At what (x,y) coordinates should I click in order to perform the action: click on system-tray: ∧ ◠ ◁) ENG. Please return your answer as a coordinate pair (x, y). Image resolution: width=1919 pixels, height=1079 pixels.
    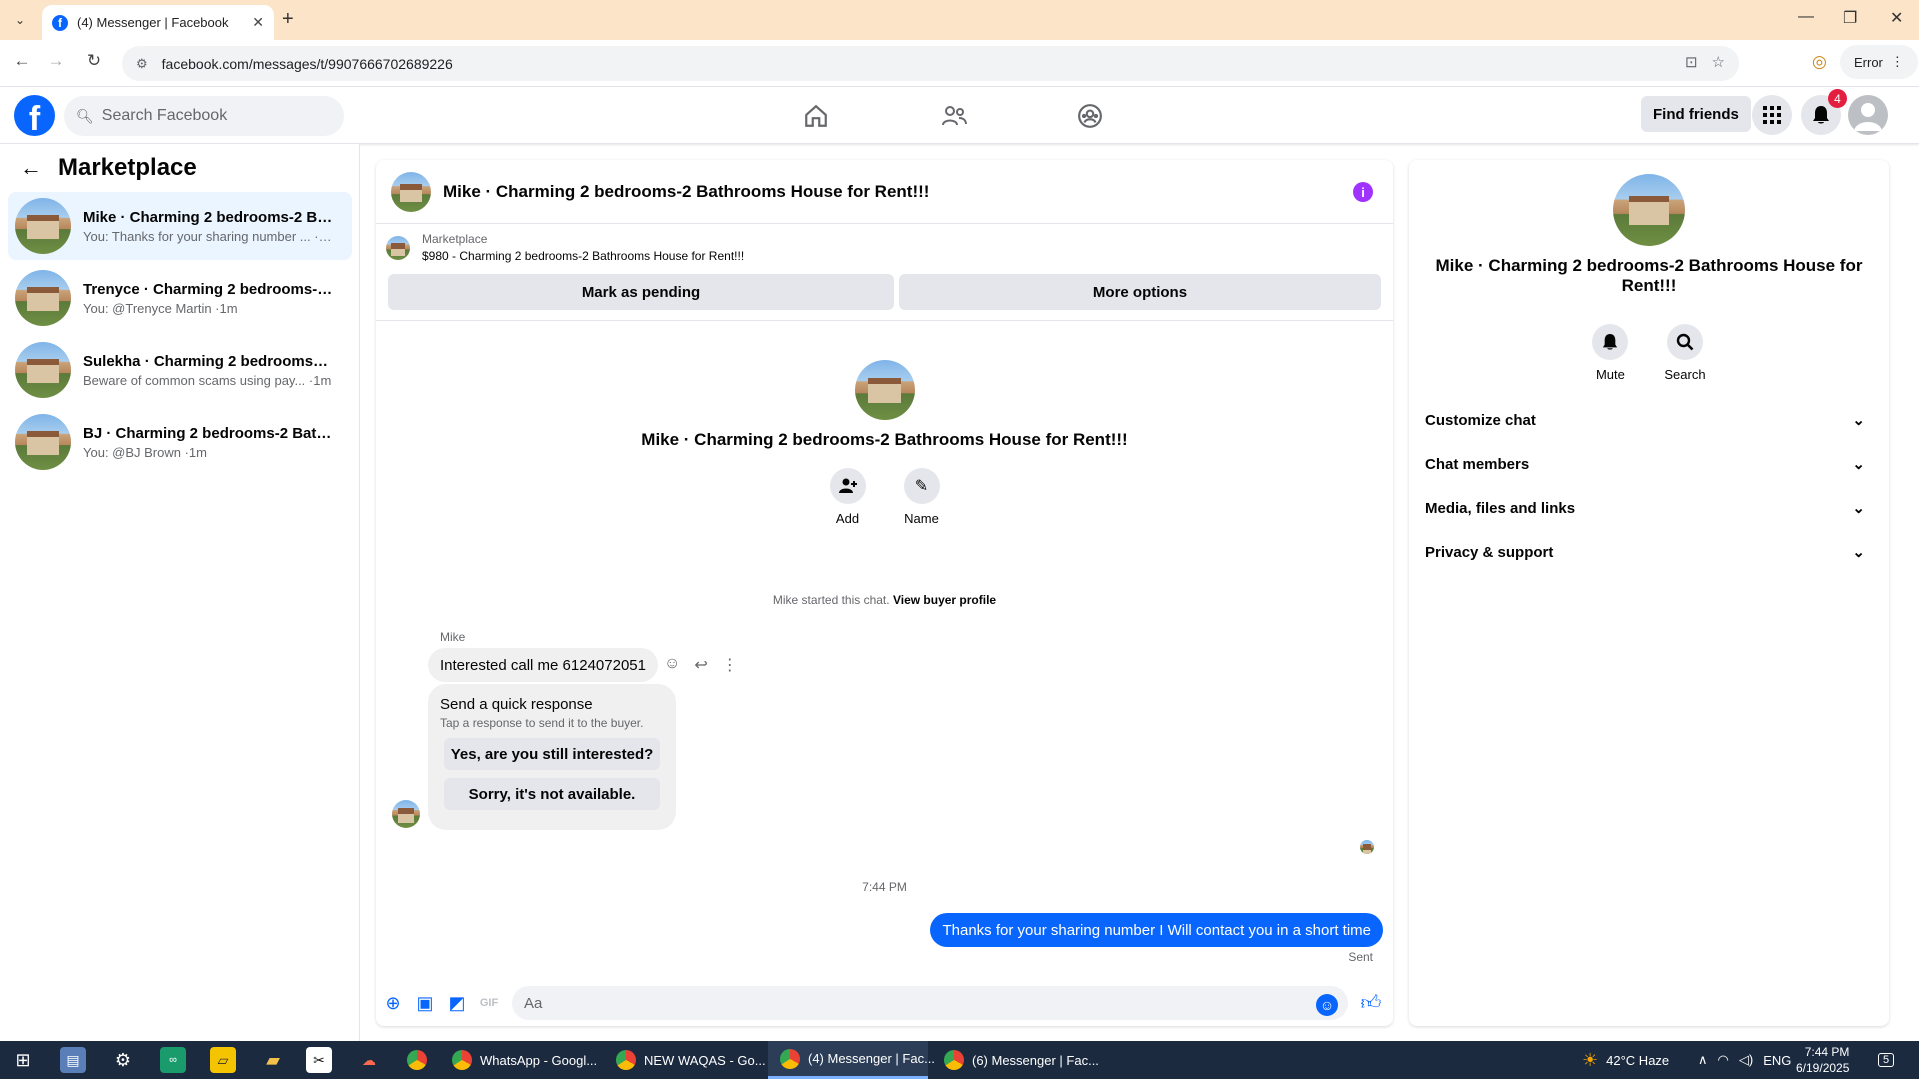
    Looking at the image, I should click on (1744, 1060).